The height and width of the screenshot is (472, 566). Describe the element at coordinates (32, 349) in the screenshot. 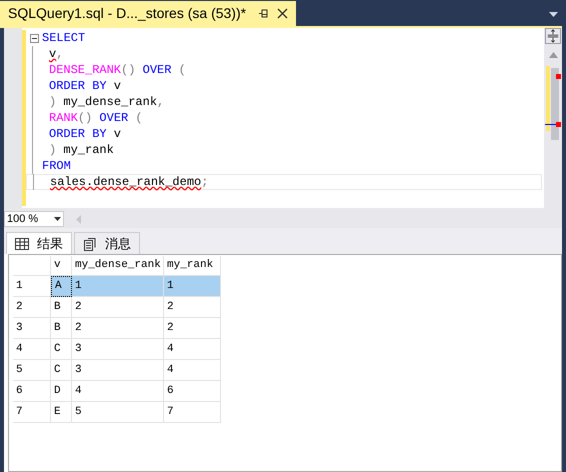

I see `row-number: 4` at that location.